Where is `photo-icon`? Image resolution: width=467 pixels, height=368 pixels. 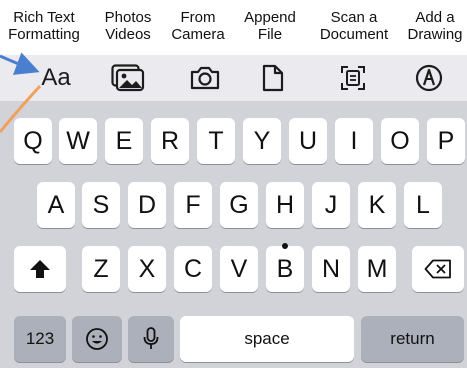 photo-icon is located at coordinates (128, 78).